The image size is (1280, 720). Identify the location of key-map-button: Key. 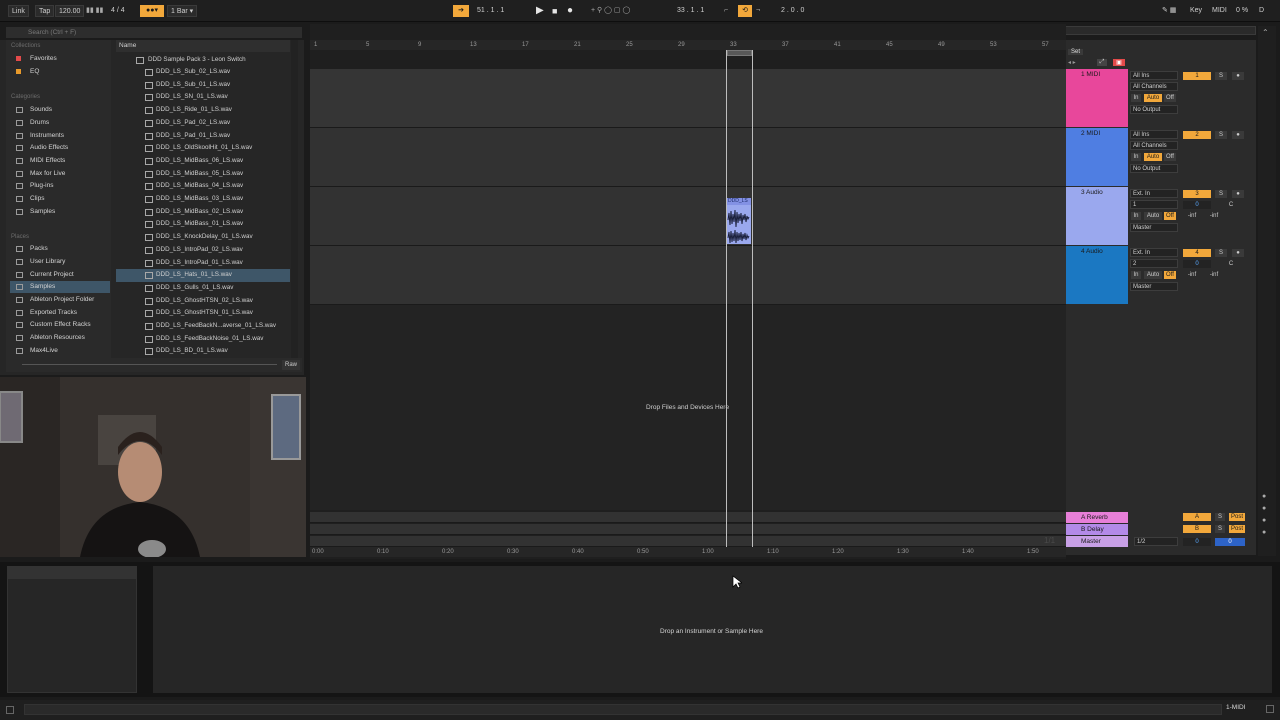
(1196, 11).